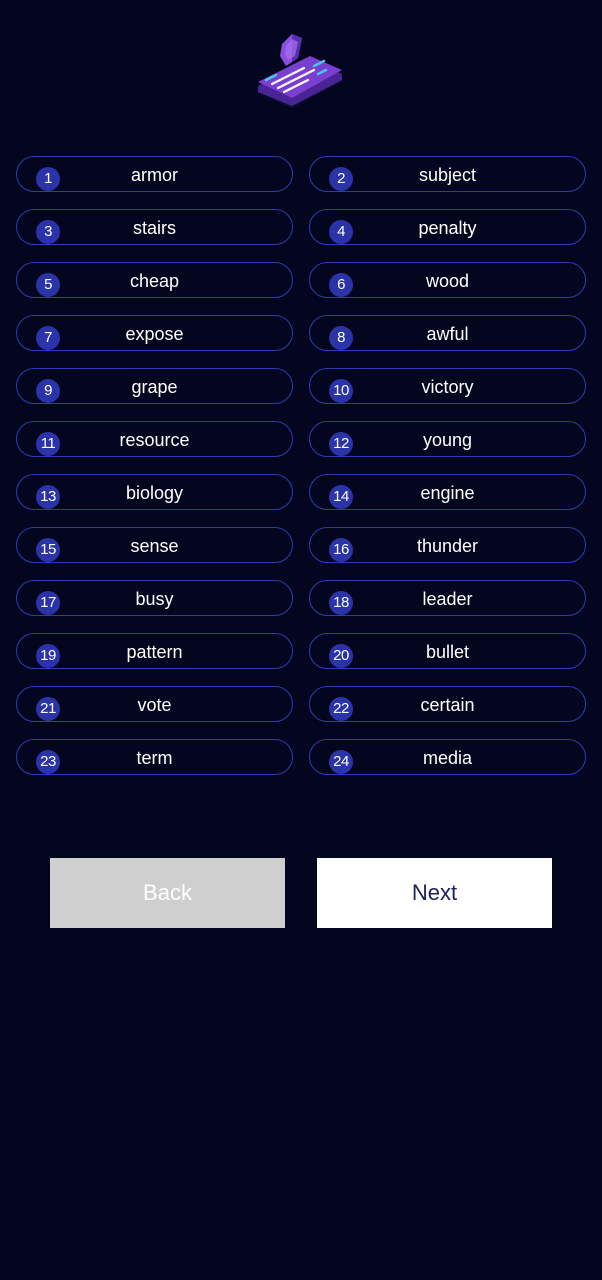 The image size is (602, 1280). I want to click on word-pill: 14 engine, so click(447, 492).